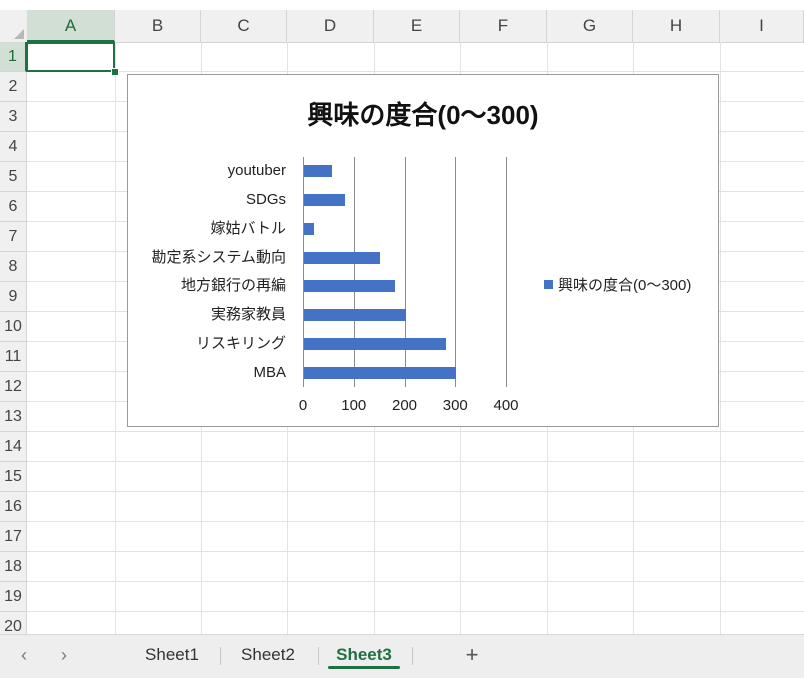  Describe the element at coordinates (13, 327) in the screenshot. I see `row-header: 10` at that location.